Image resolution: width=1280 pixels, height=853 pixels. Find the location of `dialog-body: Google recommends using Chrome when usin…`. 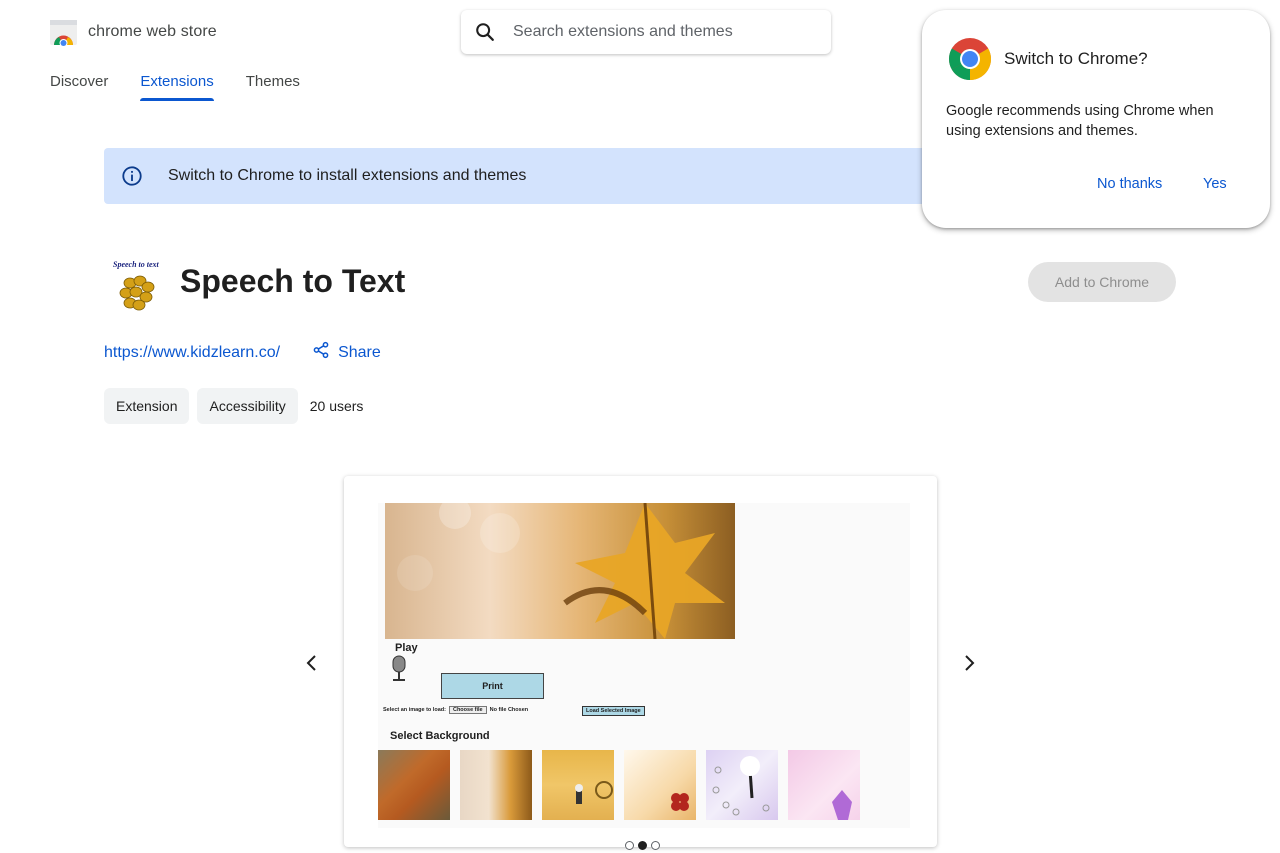

dialog-body: Google recommends using Chrome when usin… is located at coordinates (1080, 121).